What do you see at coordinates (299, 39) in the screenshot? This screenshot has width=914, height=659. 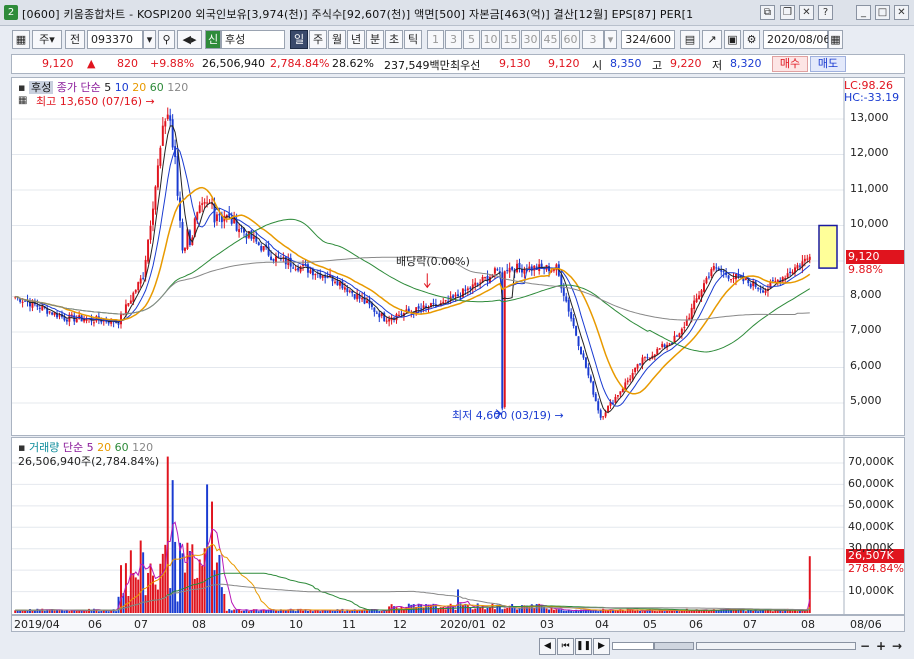 I see `period-day: 일` at bounding box center [299, 39].